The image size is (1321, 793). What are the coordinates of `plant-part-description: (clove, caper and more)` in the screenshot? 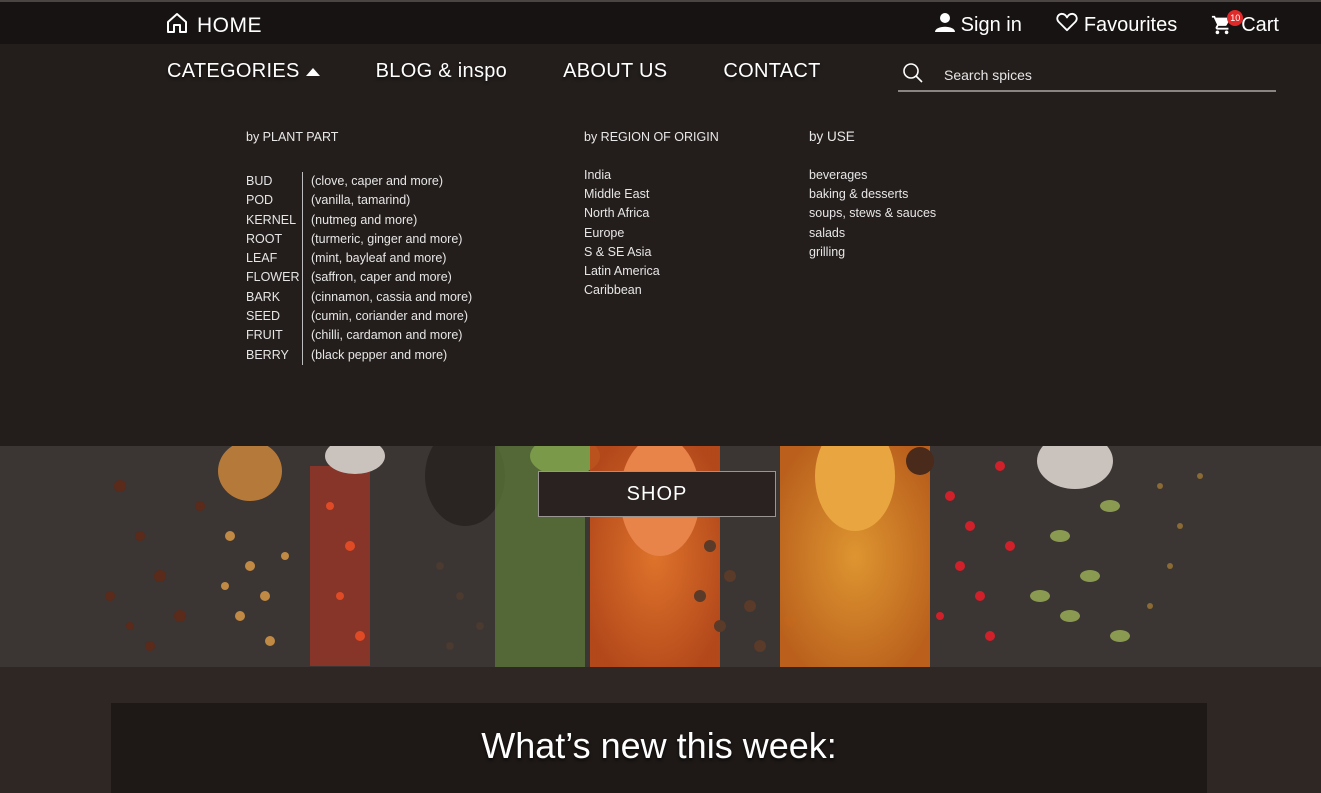 It's located at (391, 181).